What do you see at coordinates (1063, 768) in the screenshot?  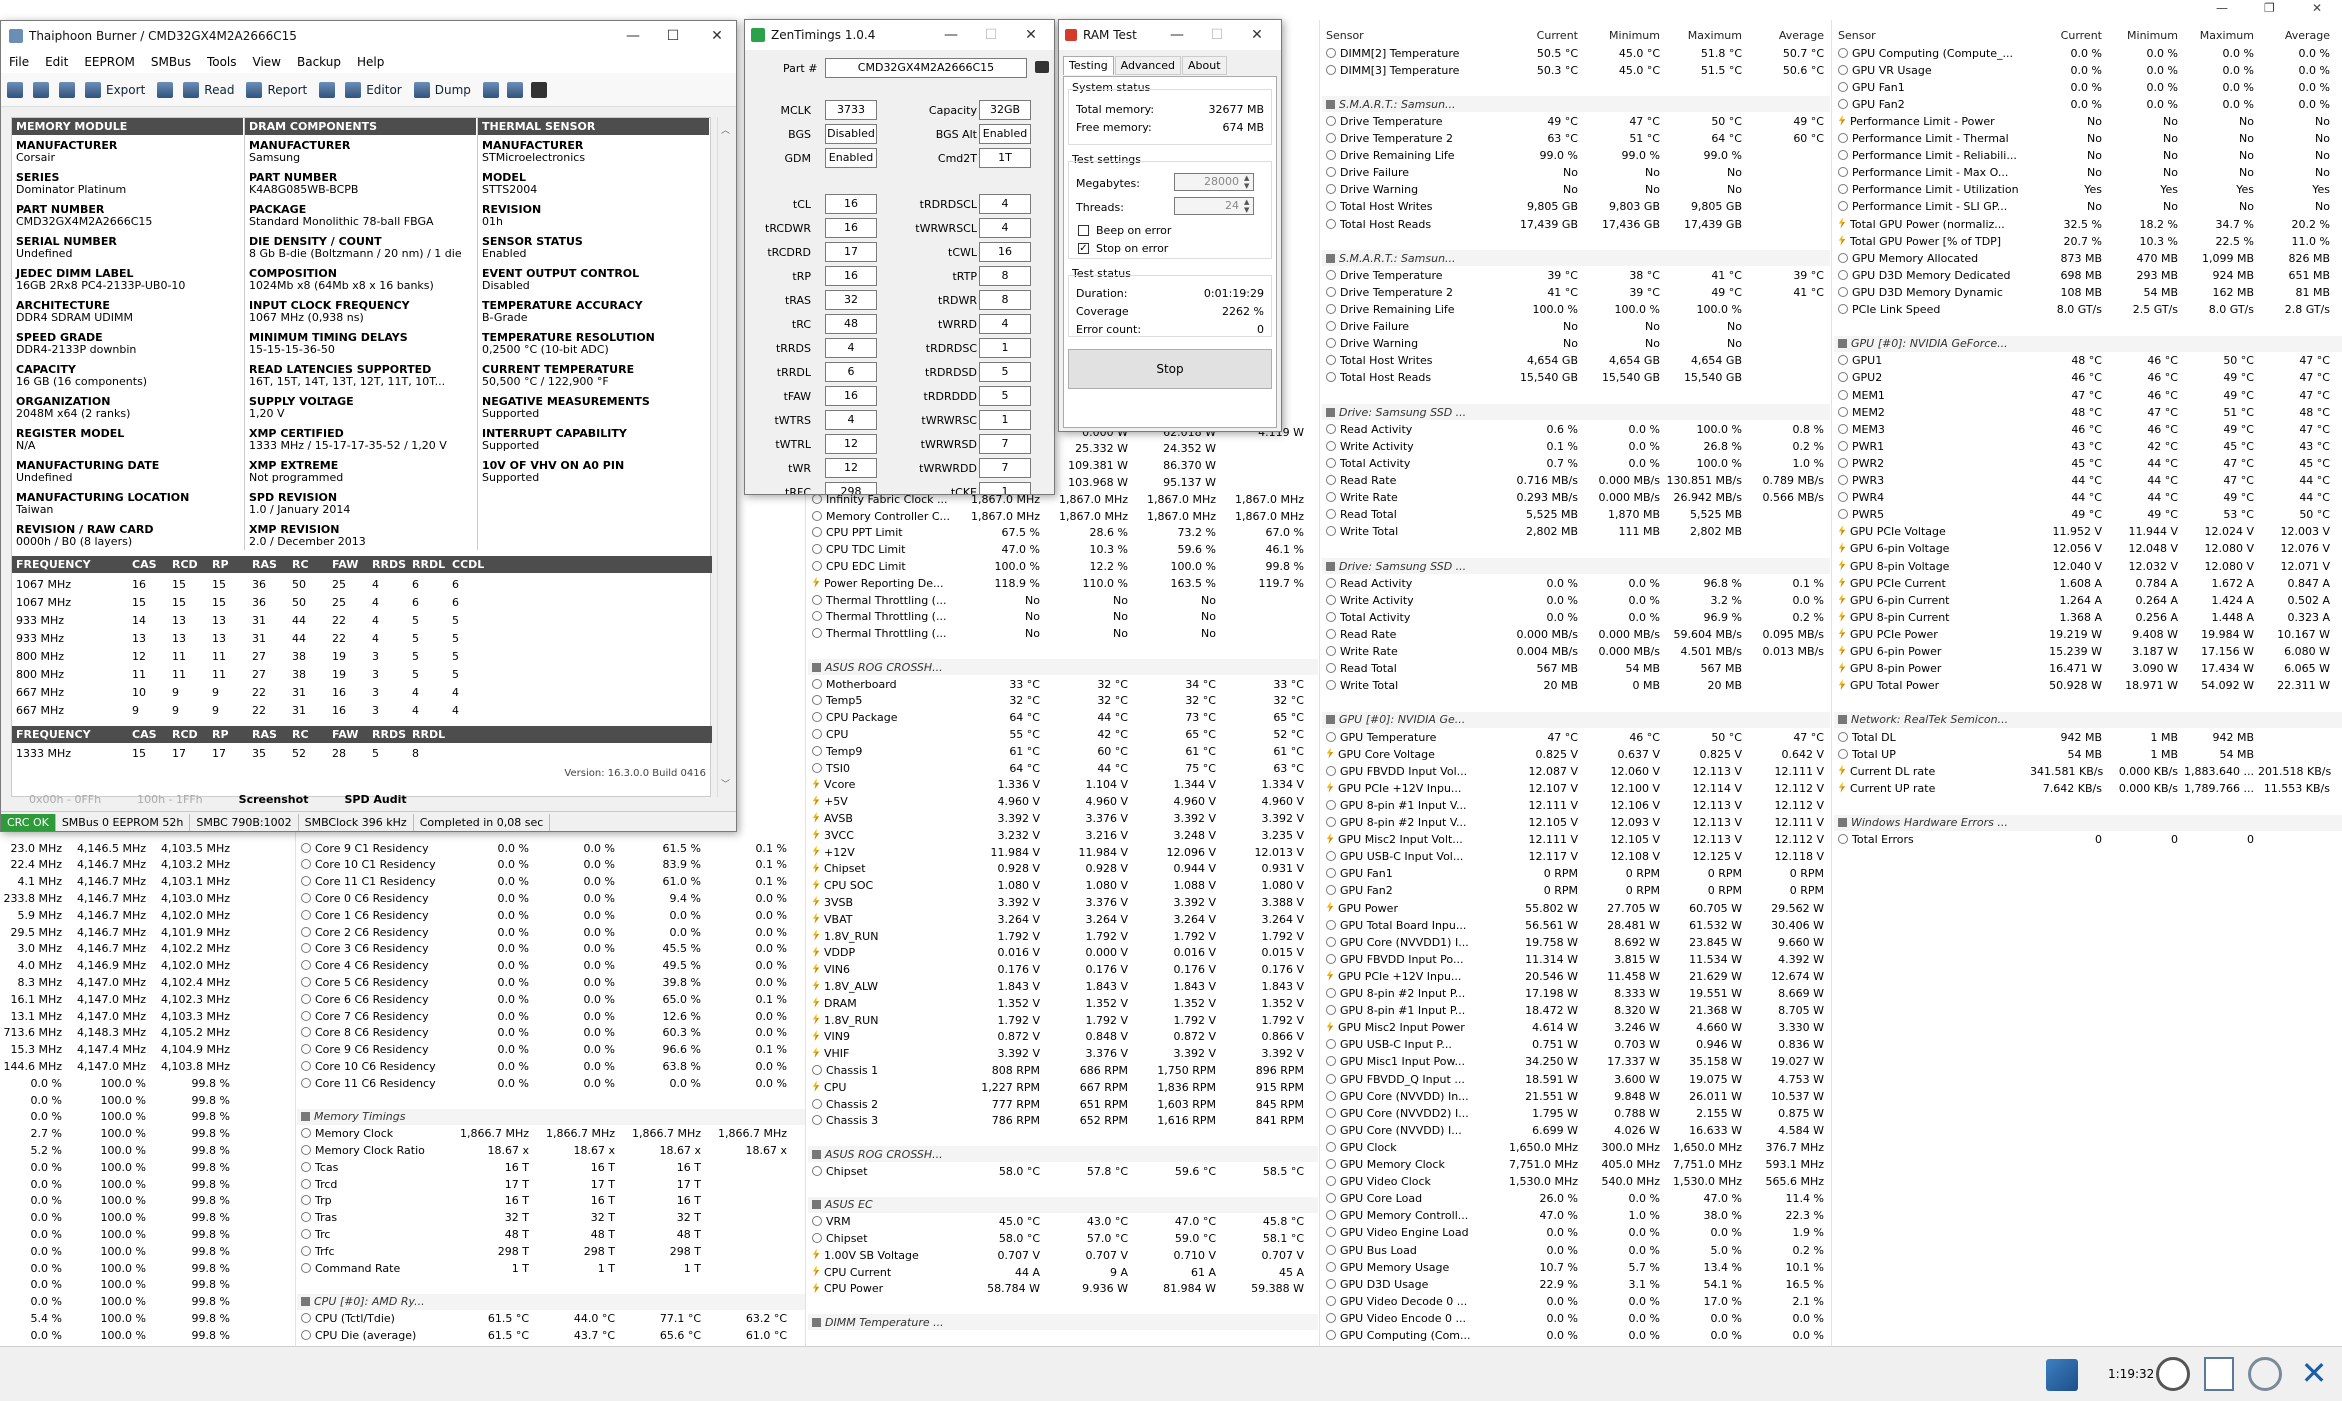 I see `sensor-row: TSI0 64 °C 44 °C 75 °C 63 °C` at bounding box center [1063, 768].